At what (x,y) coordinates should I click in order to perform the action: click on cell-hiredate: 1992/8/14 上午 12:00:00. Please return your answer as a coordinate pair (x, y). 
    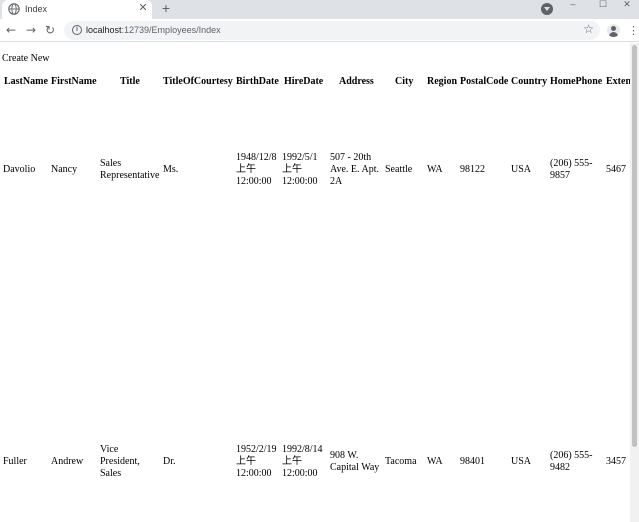
    Looking at the image, I should click on (302, 461).